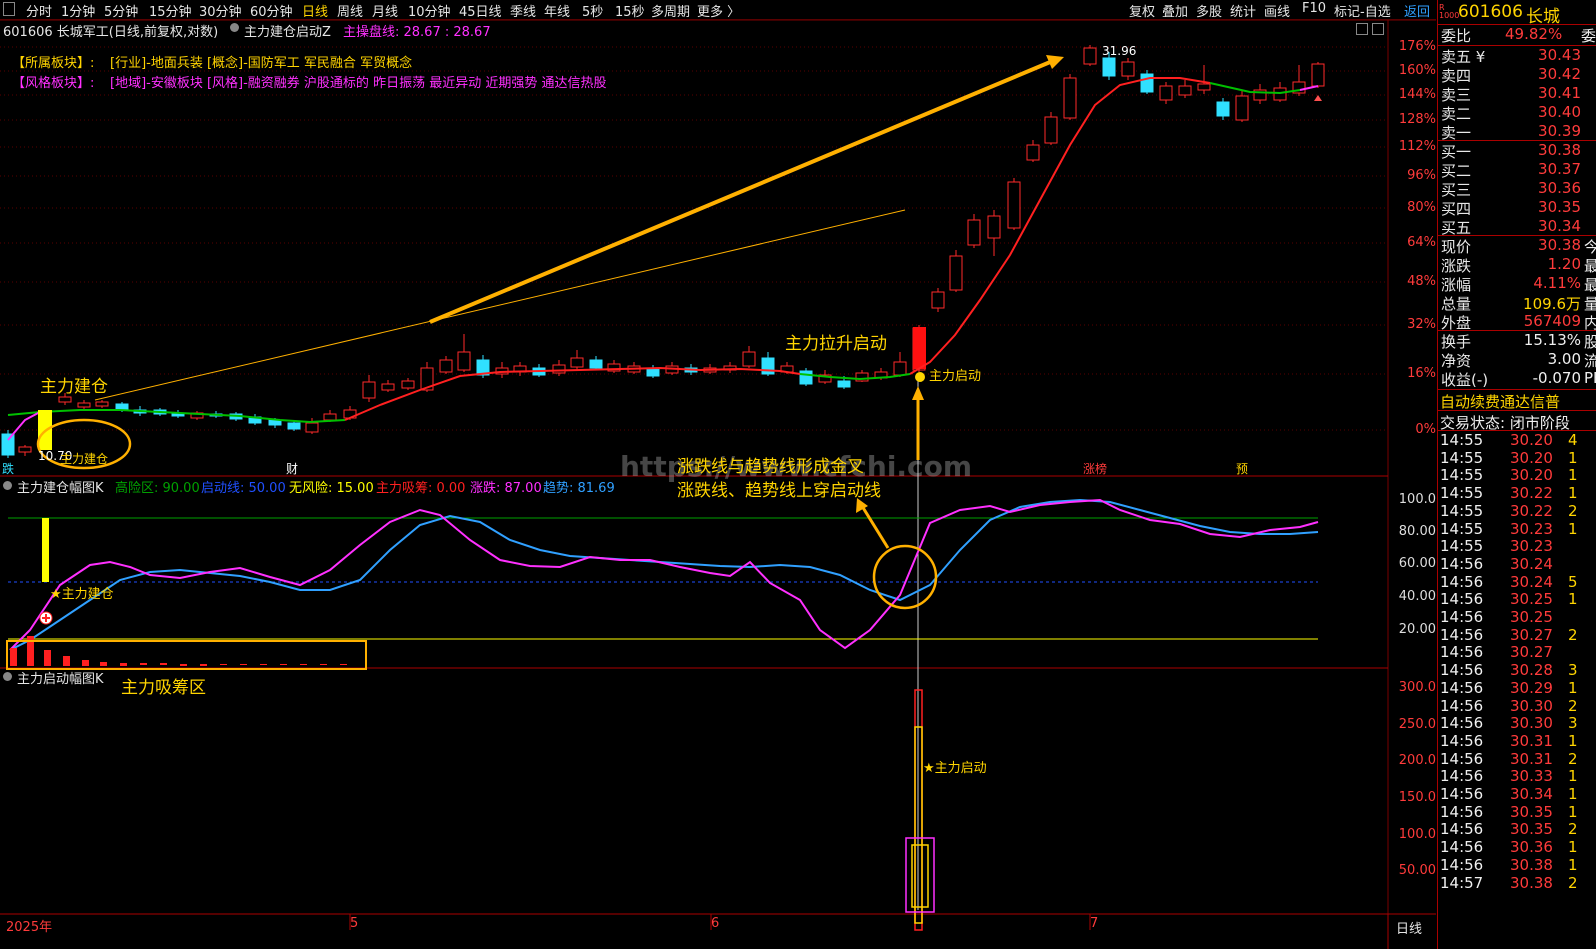 This screenshot has width=1596, height=949. Describe the element at coordinates (1425, 429) in the screenshot. I see `price-axis-label: 0%` at that location.